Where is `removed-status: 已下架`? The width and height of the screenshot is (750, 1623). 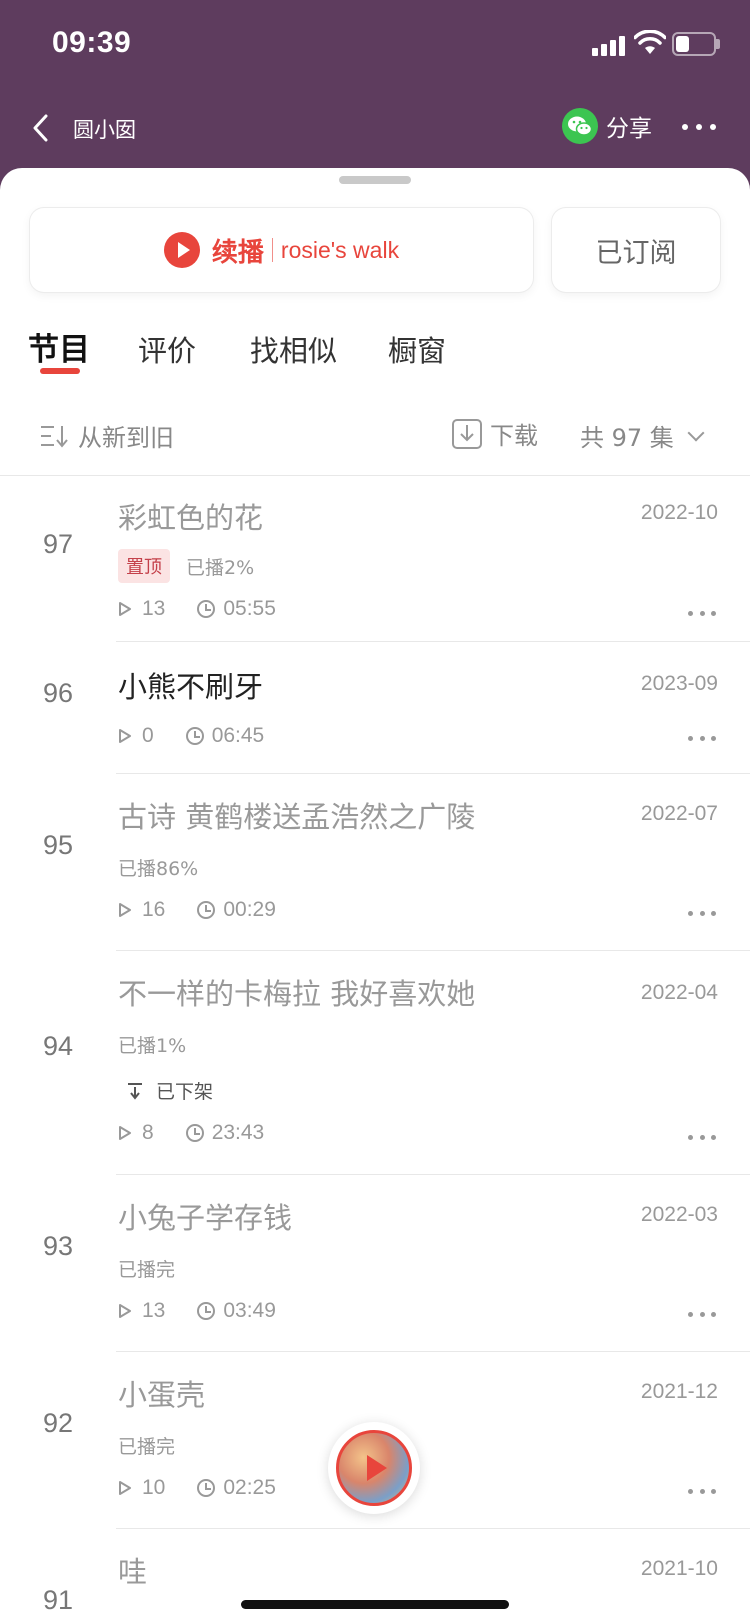
removed-status: 已下架 is located at coordinates (169, 1090).